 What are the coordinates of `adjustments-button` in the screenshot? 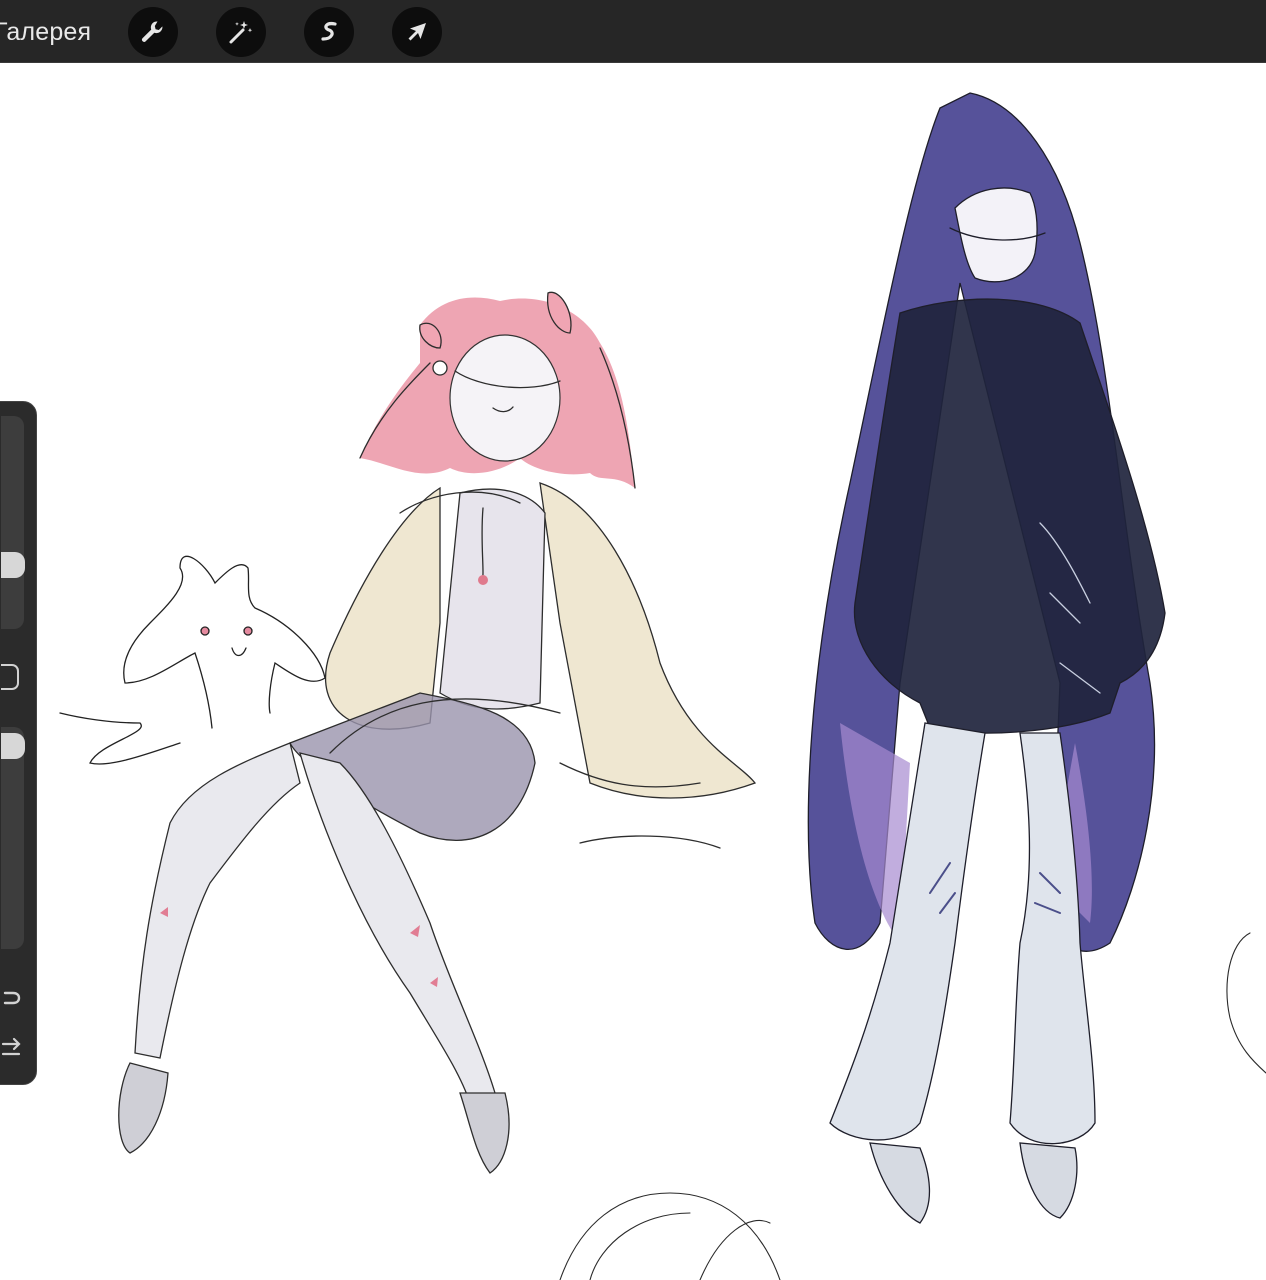 It's located at (241, 32).